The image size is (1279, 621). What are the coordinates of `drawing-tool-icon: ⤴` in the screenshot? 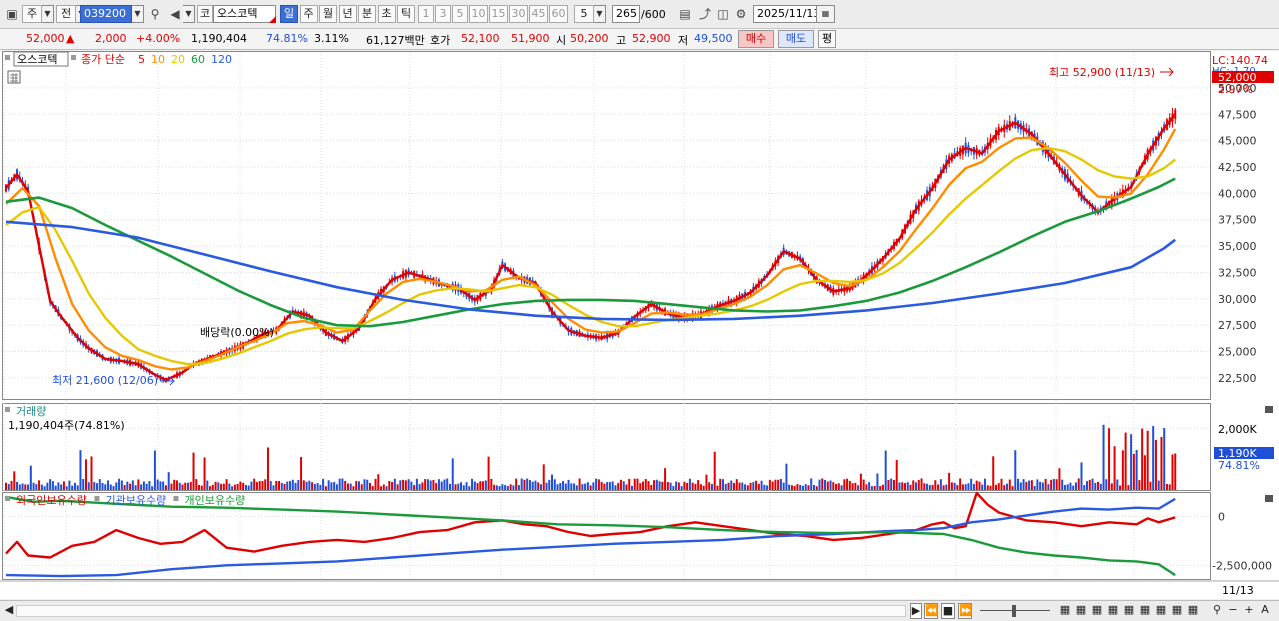 It's located at (705, 14).